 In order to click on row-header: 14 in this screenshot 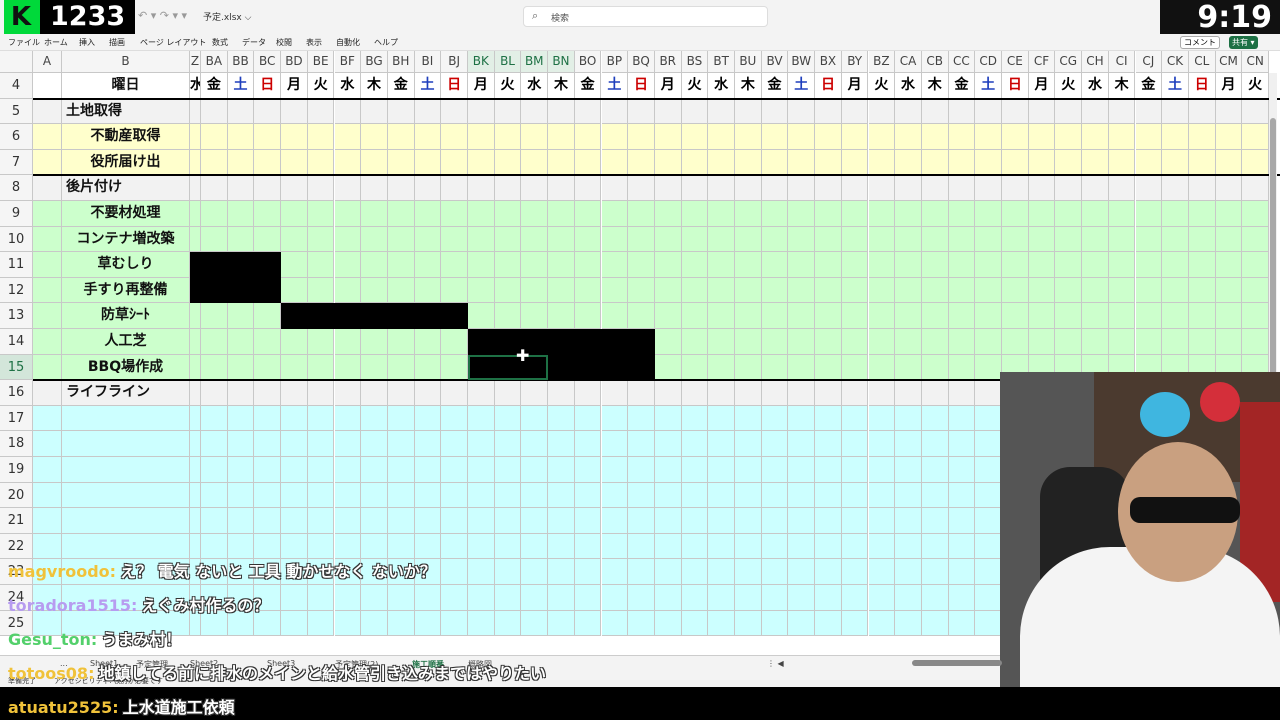, I will do `click(16, 342)`.